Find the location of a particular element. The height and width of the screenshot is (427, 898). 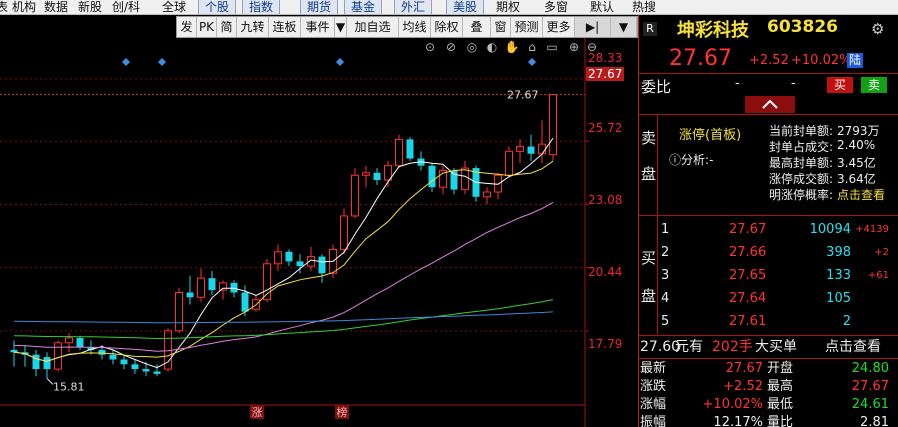

quote-label: 最新 is located at coordinates (653, 368).